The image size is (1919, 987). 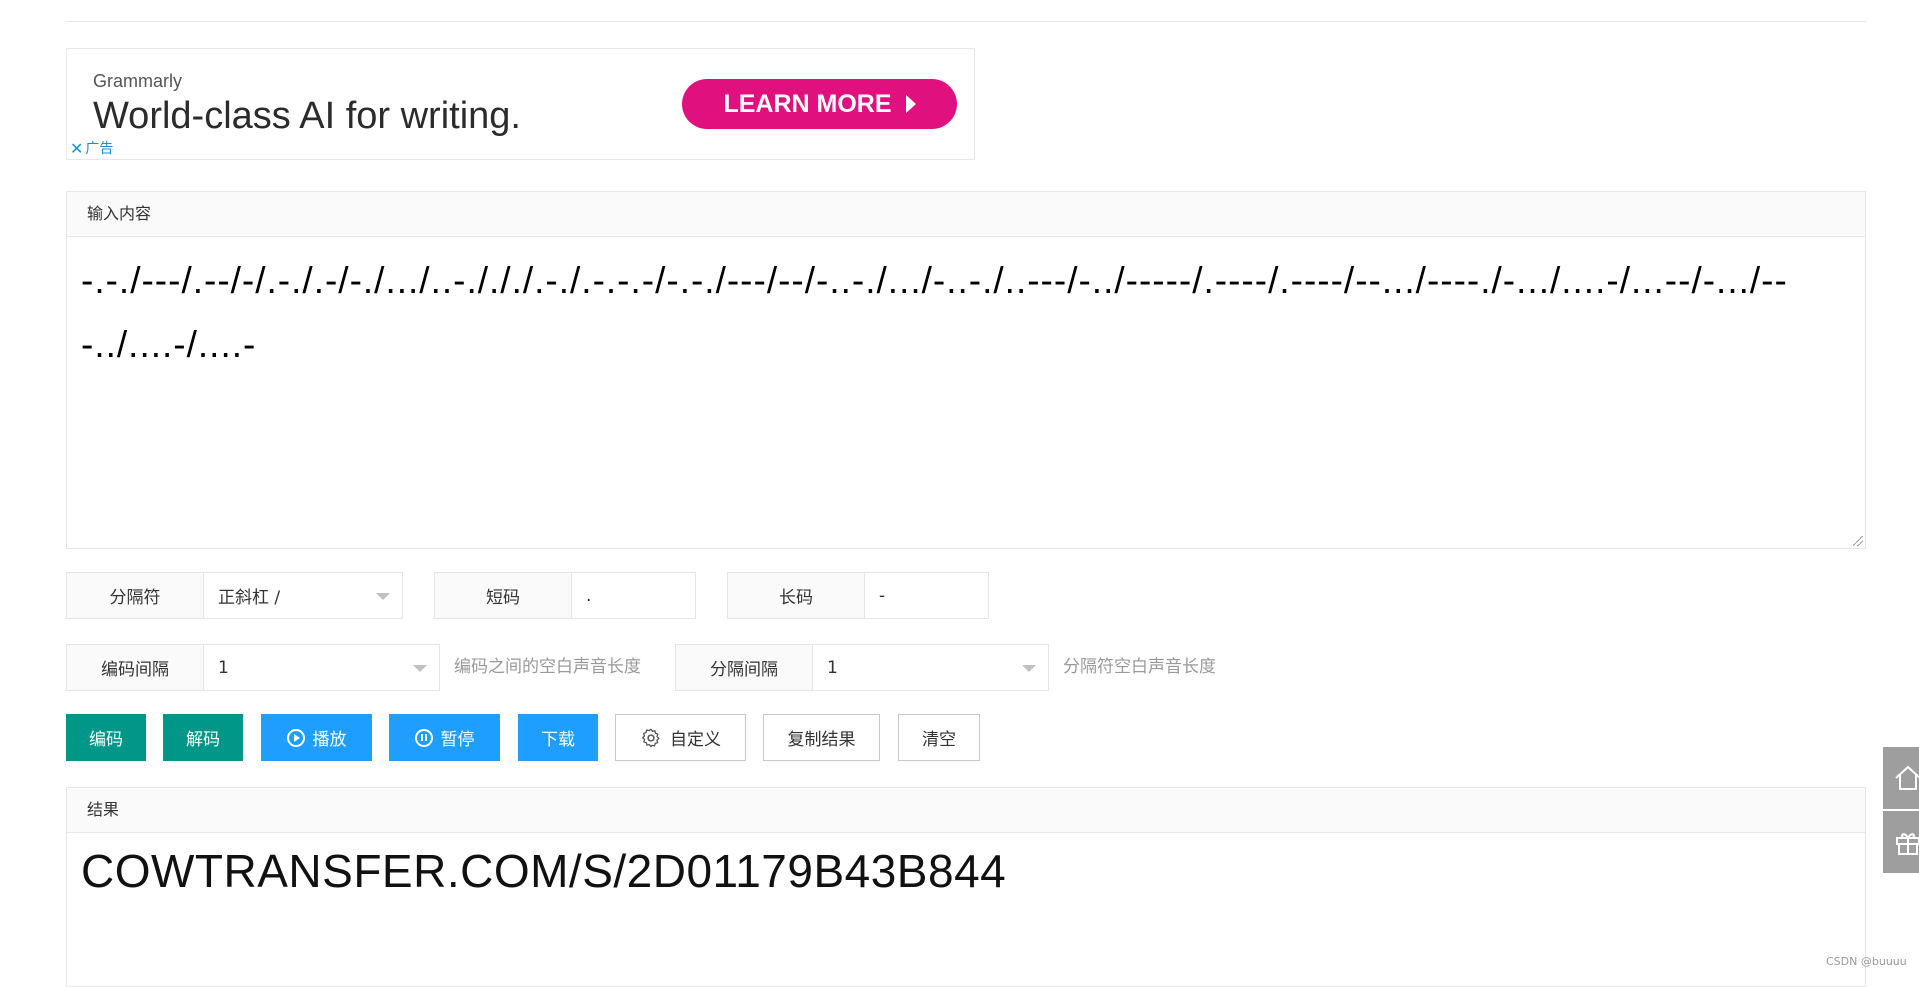 I want to click on separator-value: 正斜杠 /, so click(x=249, y=598).